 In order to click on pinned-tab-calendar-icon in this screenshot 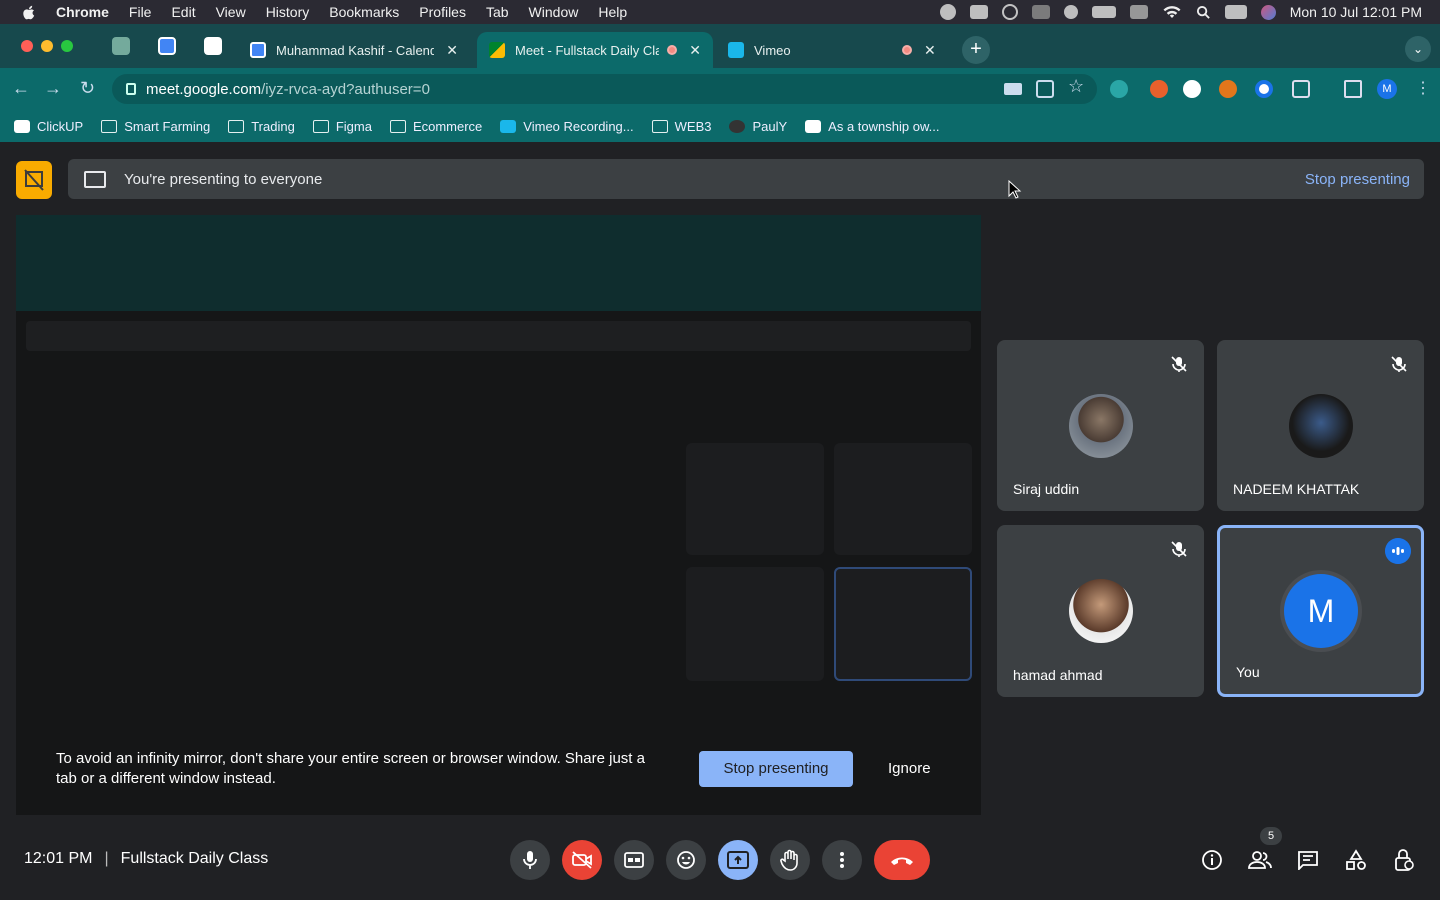, I will do `click(167, 46)`.